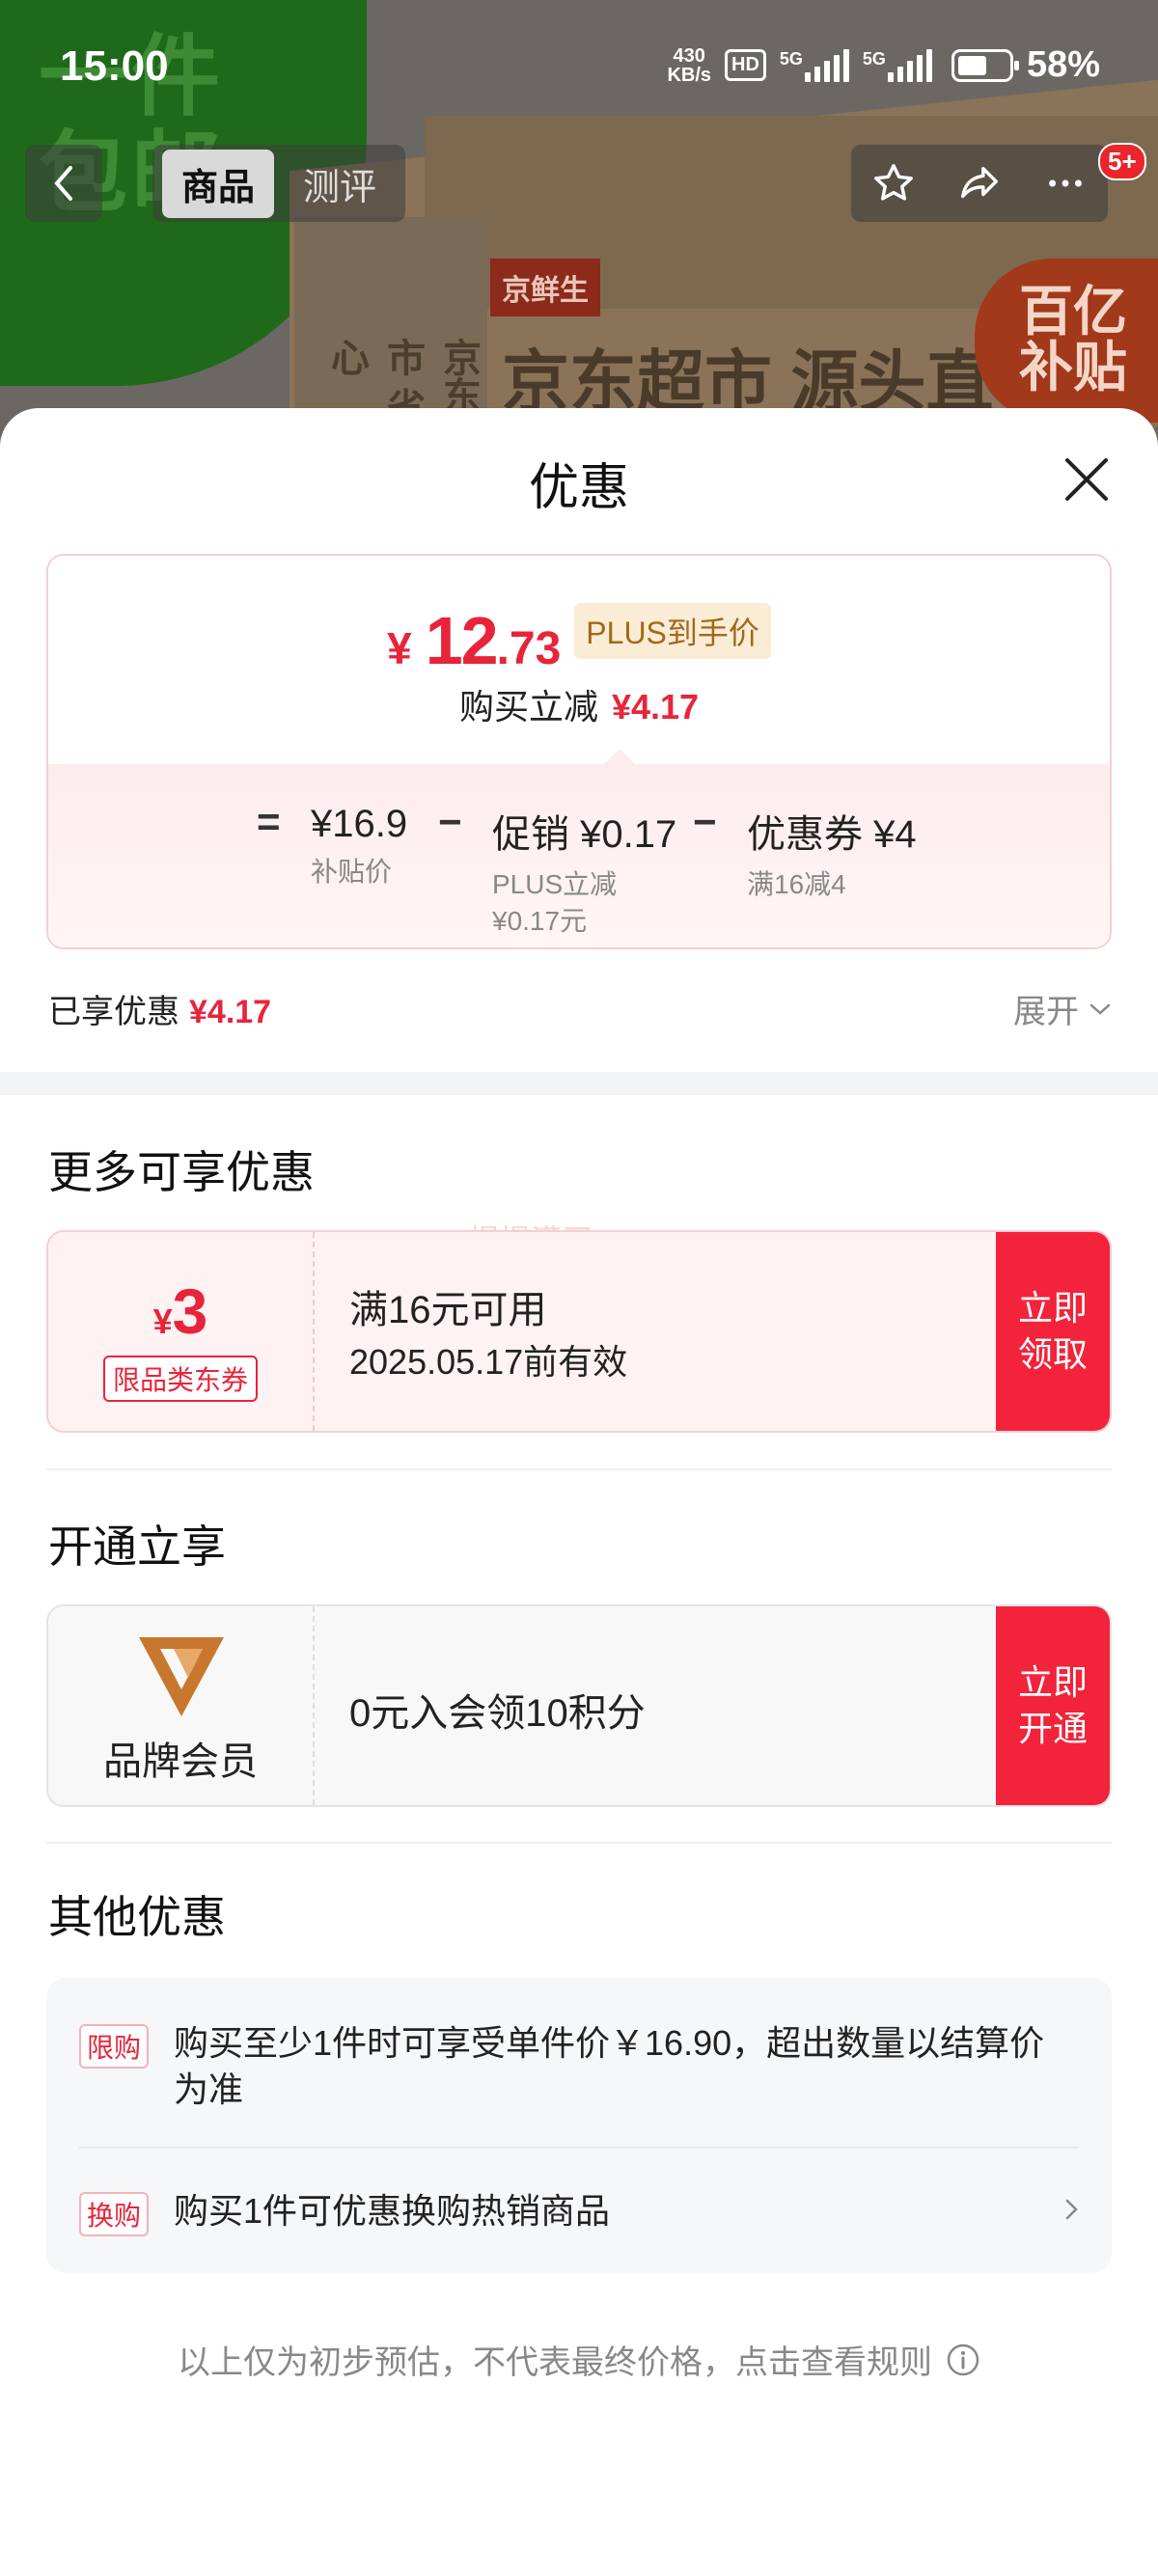 Image resolution: width=1158 pixels, height=2576 pixels. What do you see at coordinates (114, 66) in the screenshot?
I see `status-time: 15:00` at bounding box center [114, 66].